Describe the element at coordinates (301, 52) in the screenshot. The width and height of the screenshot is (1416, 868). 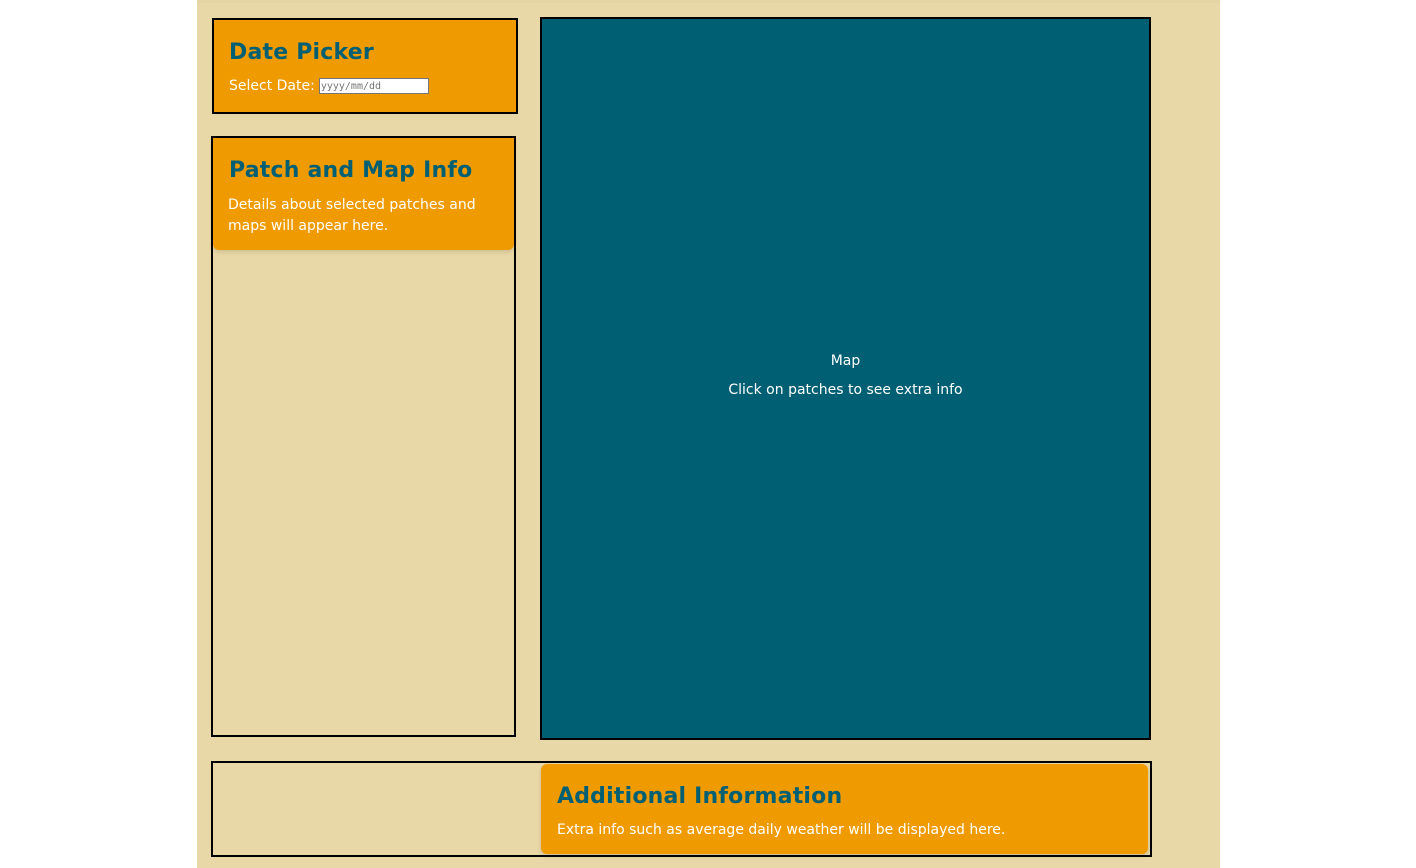
I see `date-picker-title: Date Picker` at that location.